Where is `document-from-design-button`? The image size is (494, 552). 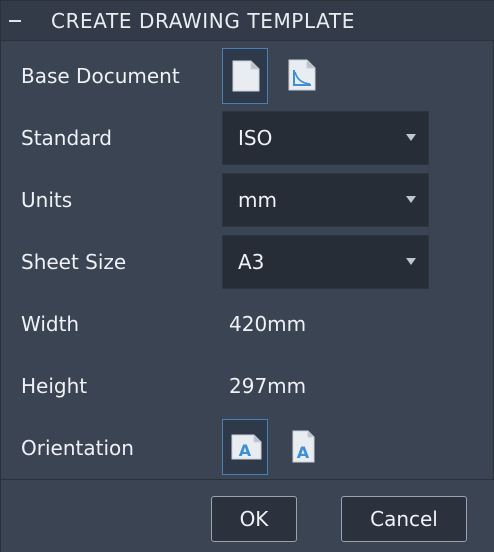
document-from-design-button is located at coordinates (302, 76).